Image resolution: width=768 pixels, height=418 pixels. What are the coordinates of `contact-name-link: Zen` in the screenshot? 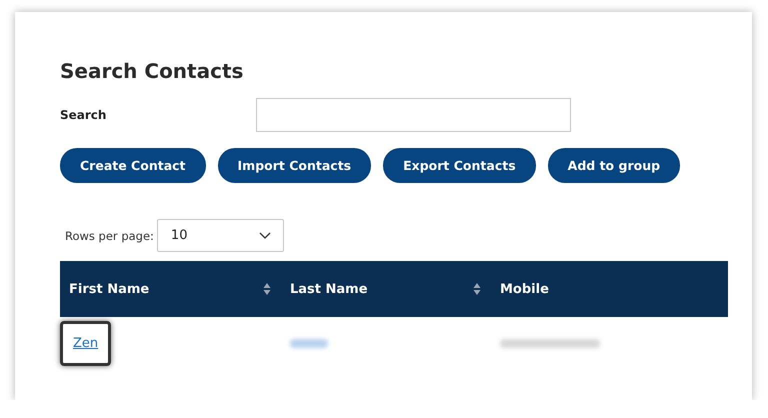 It's located at (86, 343).